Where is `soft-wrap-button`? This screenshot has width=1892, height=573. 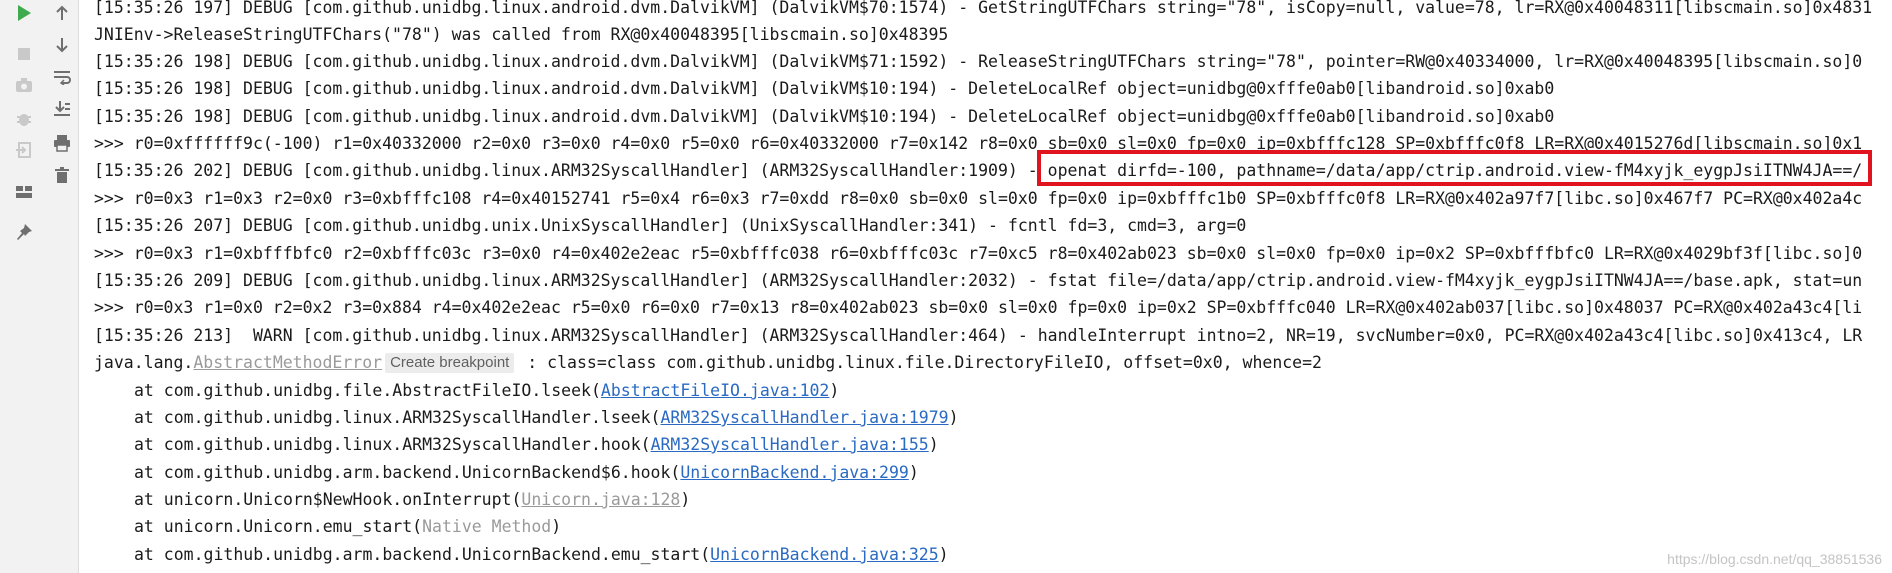
soft-wrap-button is located at coordinates (62, 77).